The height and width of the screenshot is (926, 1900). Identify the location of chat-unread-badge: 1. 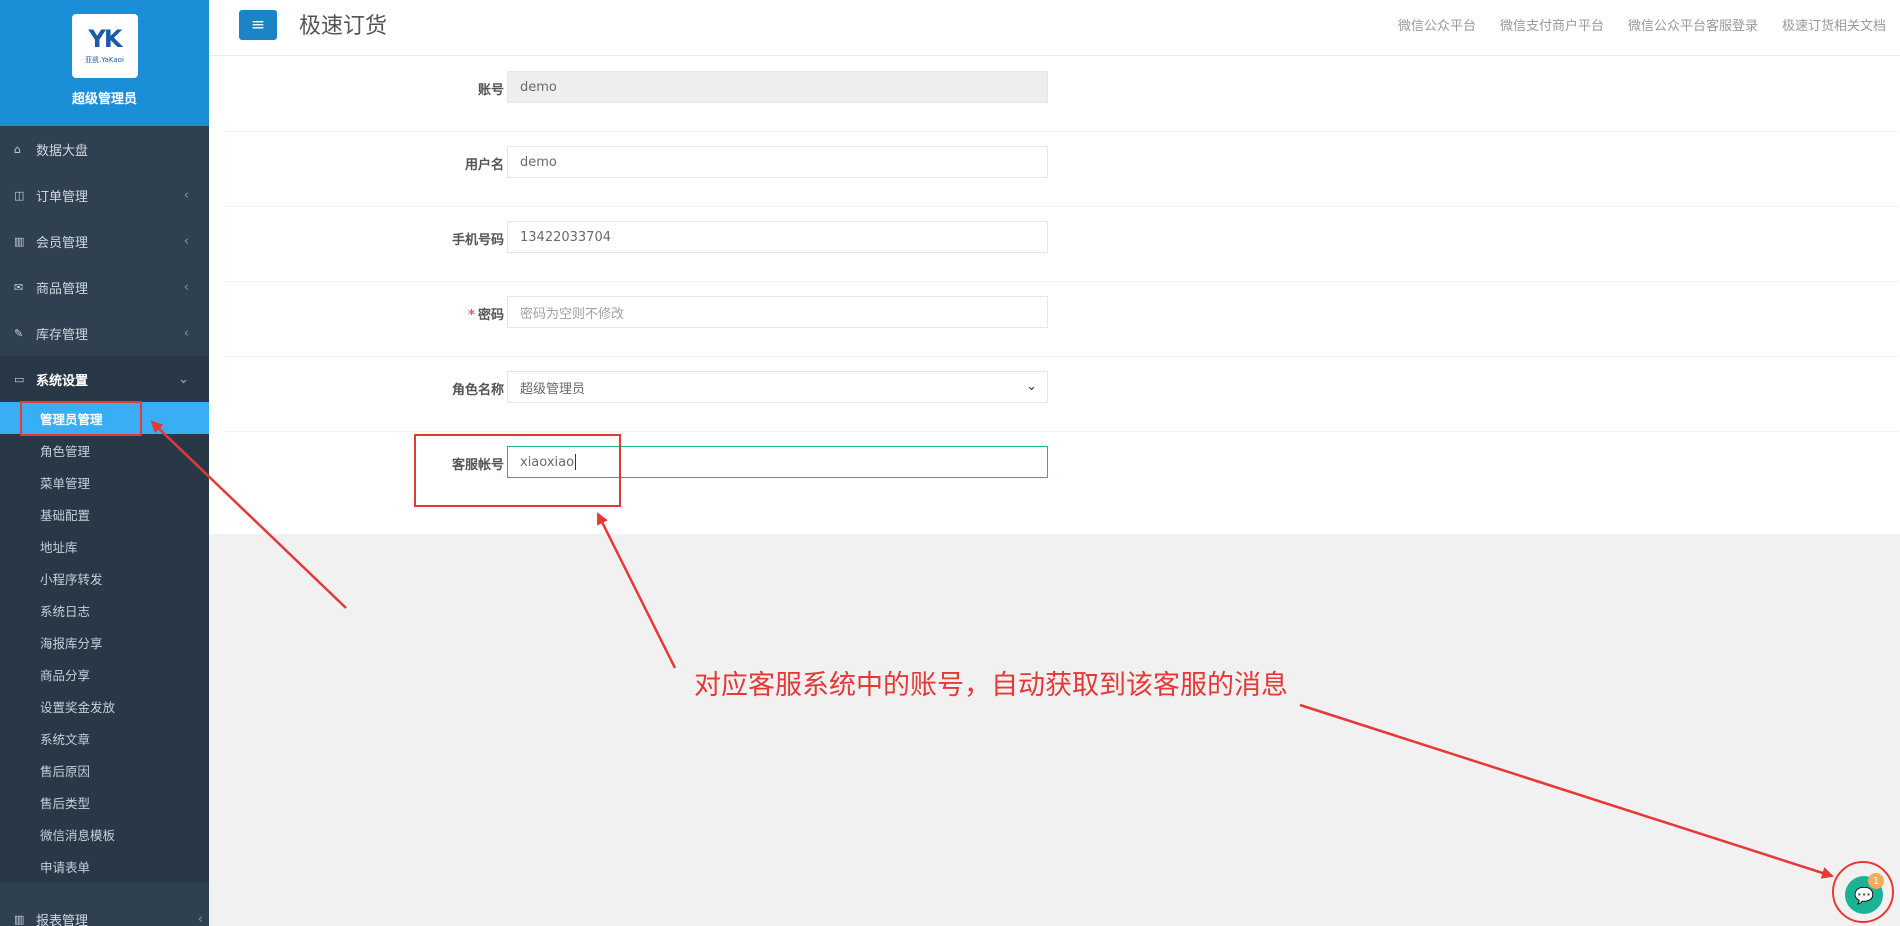
(1876, 881).